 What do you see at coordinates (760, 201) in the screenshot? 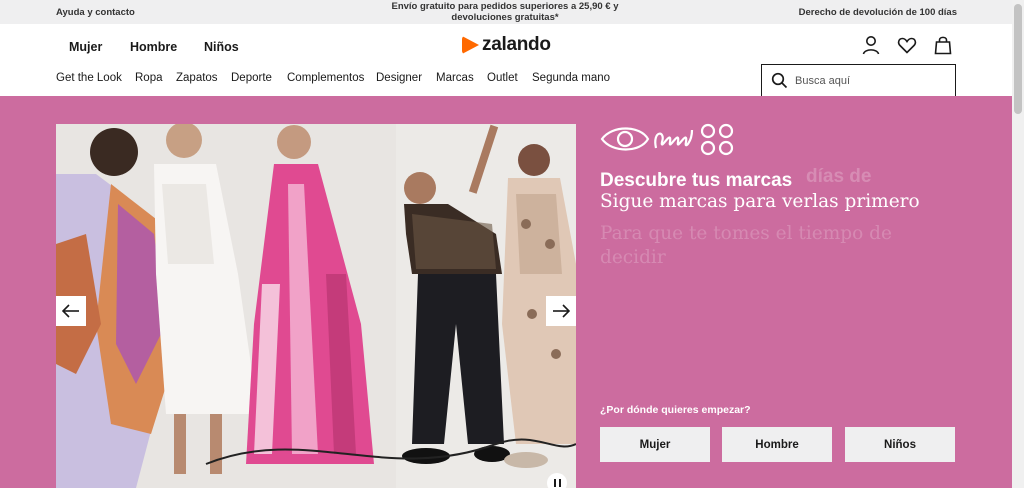
I see `hero-subtitle: Sigue marcas para verlas primero` at bounding box center [760, 201].